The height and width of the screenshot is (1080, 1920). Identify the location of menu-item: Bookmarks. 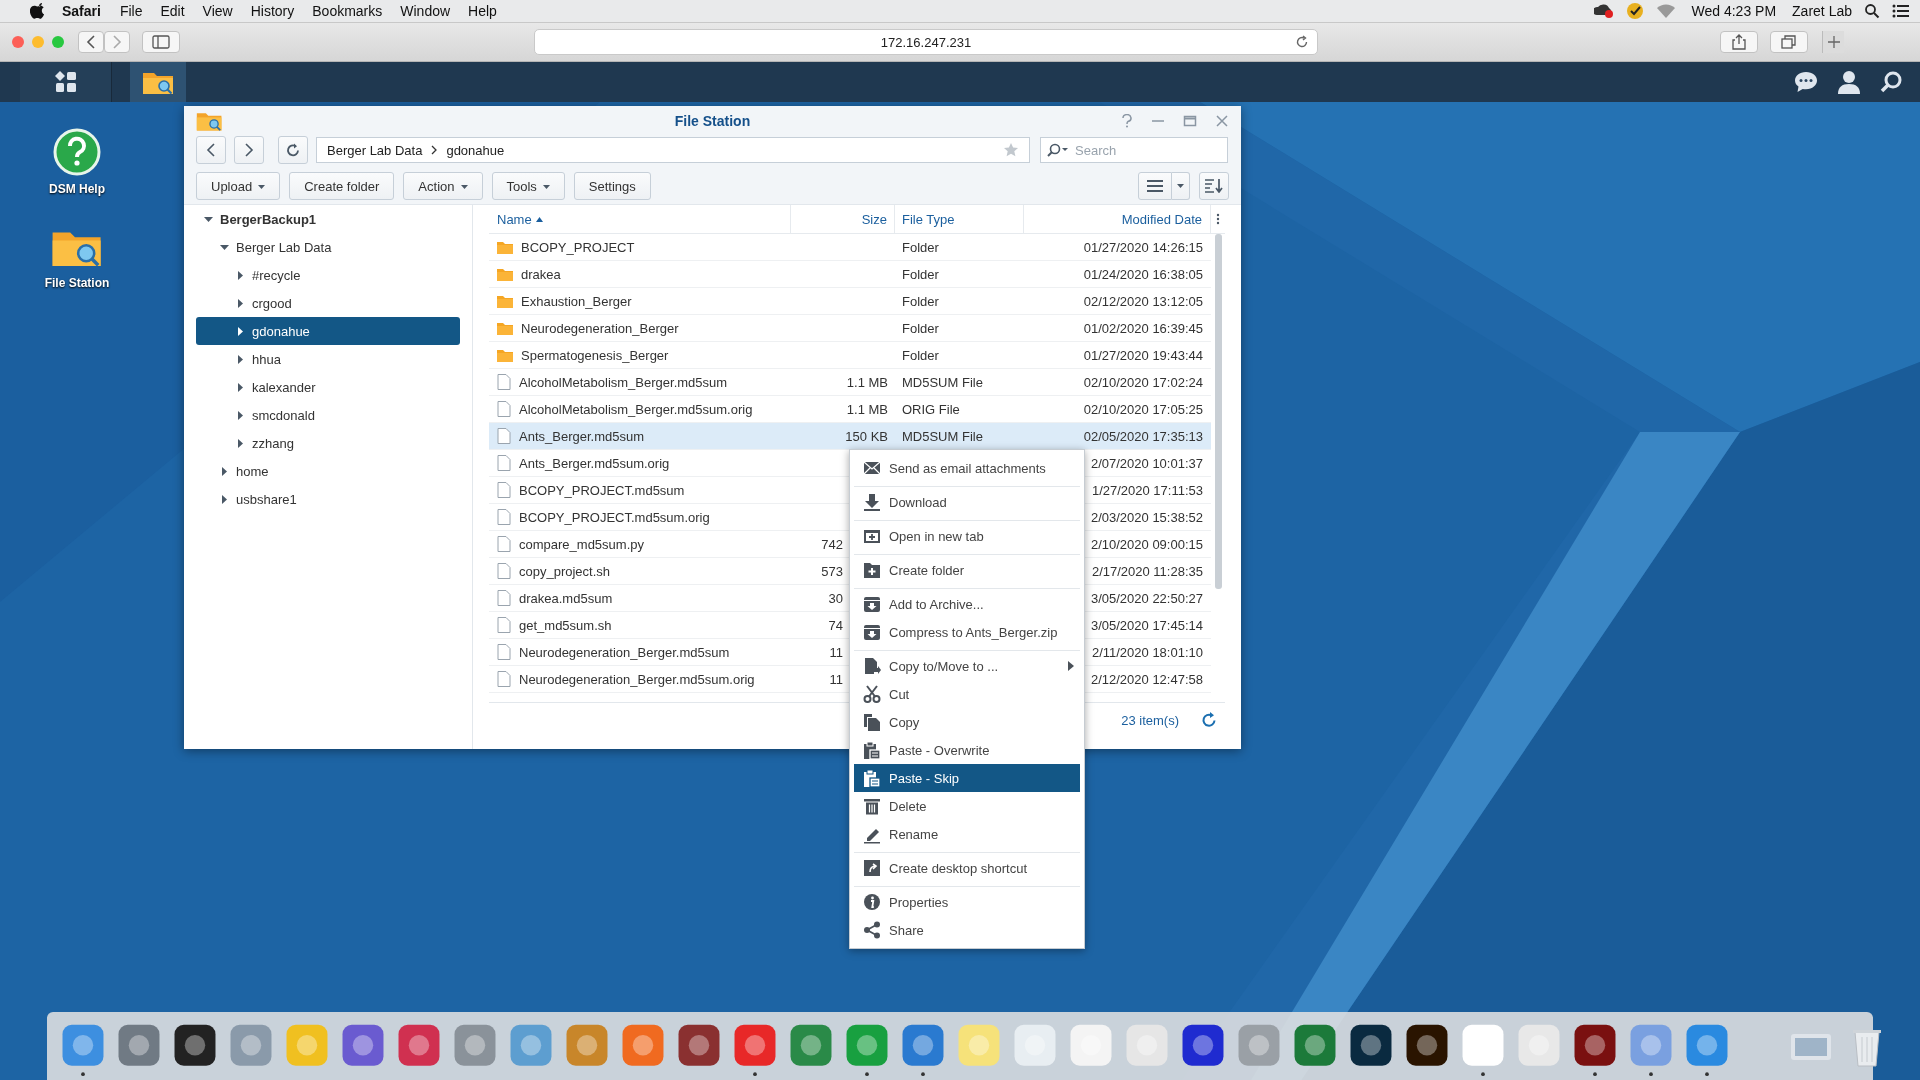
(347, 11).